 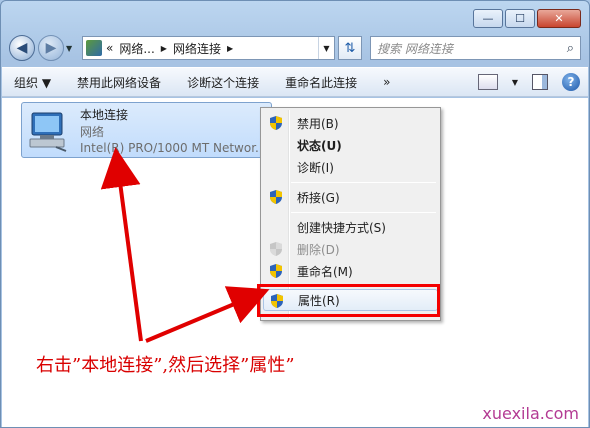 What do you see at coordinates (528, 82) in the screenshot?
I see `command-bar-right: ▼ ?` at bounding box center [528, 82].